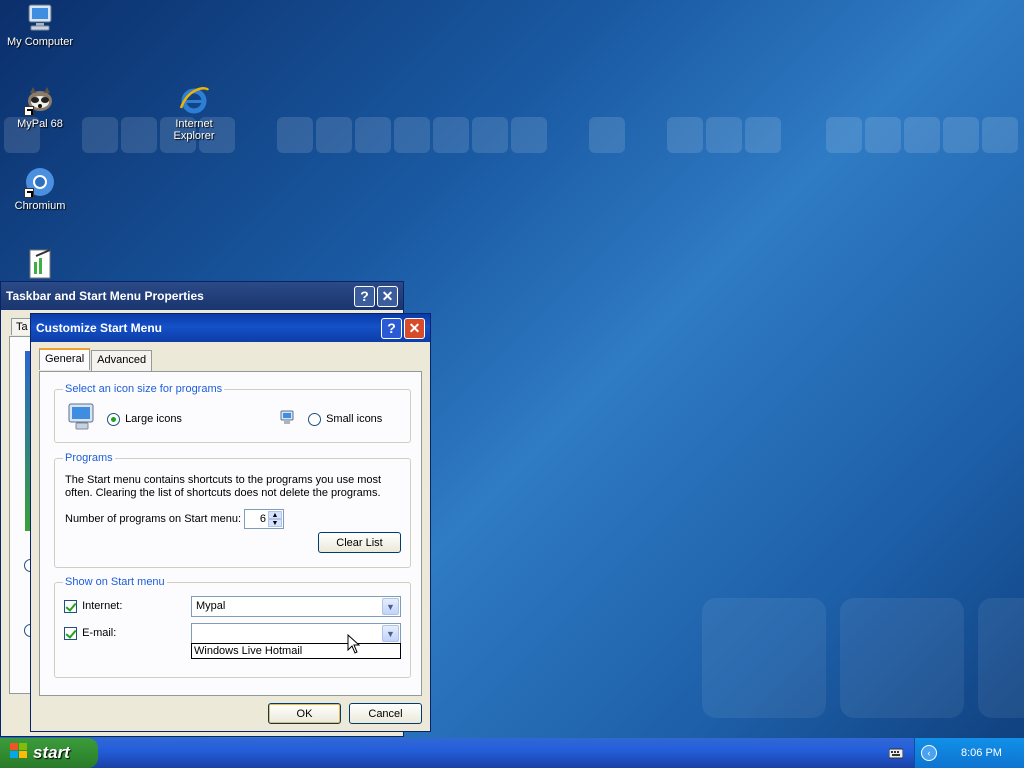 The width and height of the screenshot is (1024, 768). I want to click on internet-label: Internet:, so click(102, 606).